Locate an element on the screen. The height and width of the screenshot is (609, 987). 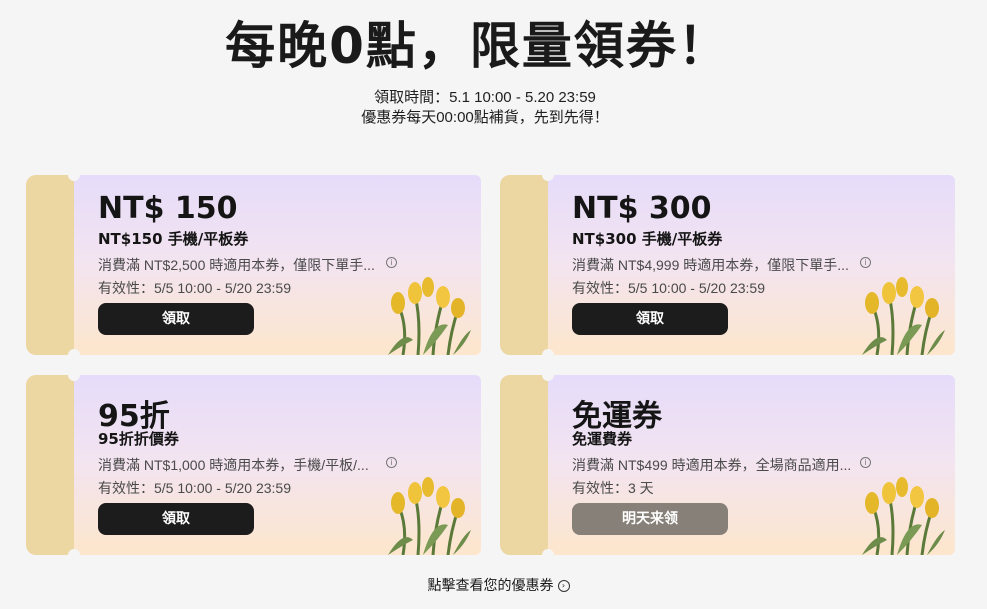
view-coupons-link: 點擊查看您的優惠券 › is located at coordinates (493, 585).